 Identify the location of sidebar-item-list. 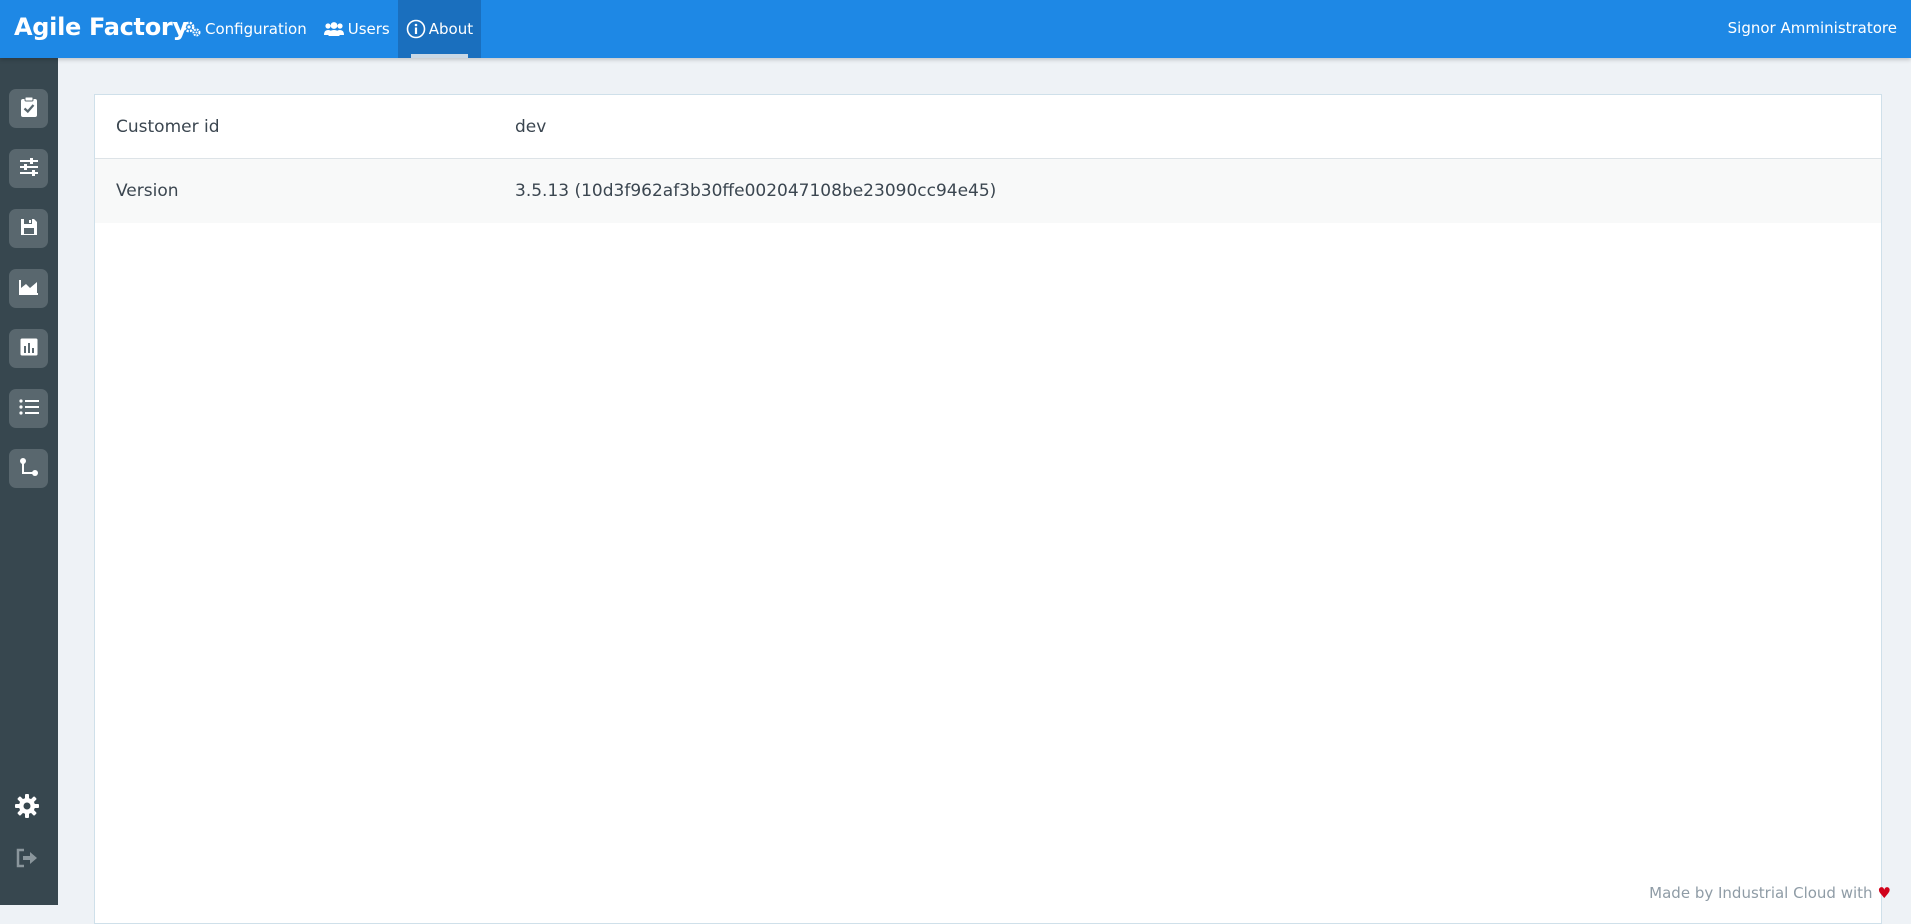
(28, 408).